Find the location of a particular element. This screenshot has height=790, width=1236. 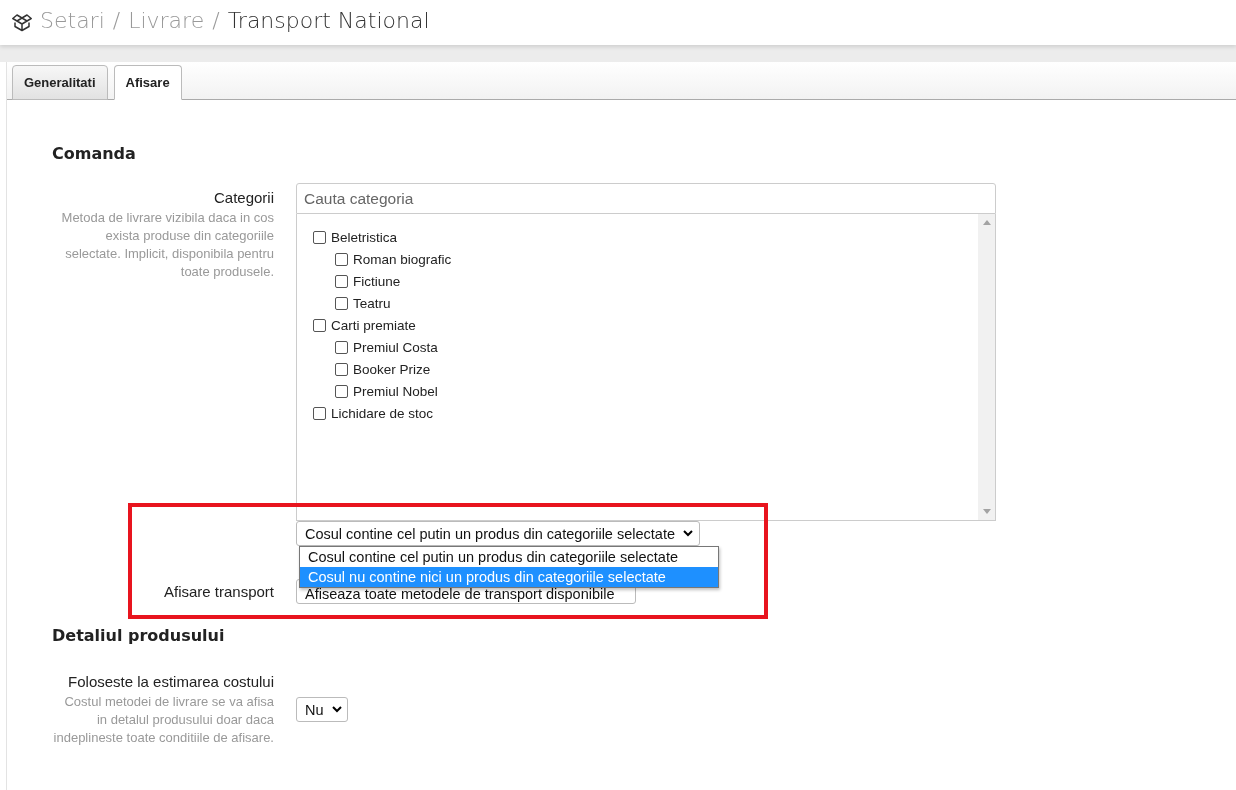

boxes-icon is located at coordinates (22, 21).